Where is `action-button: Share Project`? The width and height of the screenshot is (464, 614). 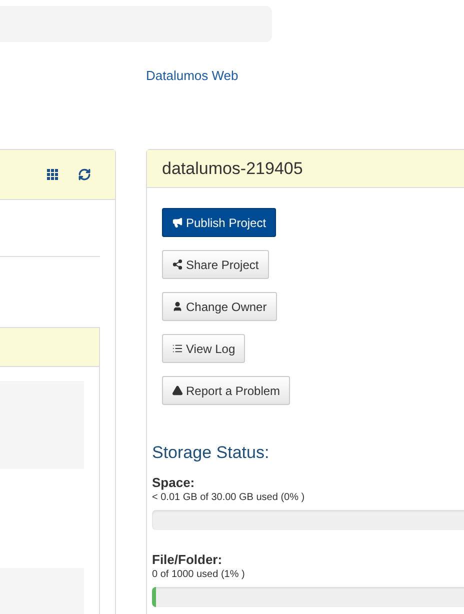 action-button: Share Project is located at coordinates (215, 264).